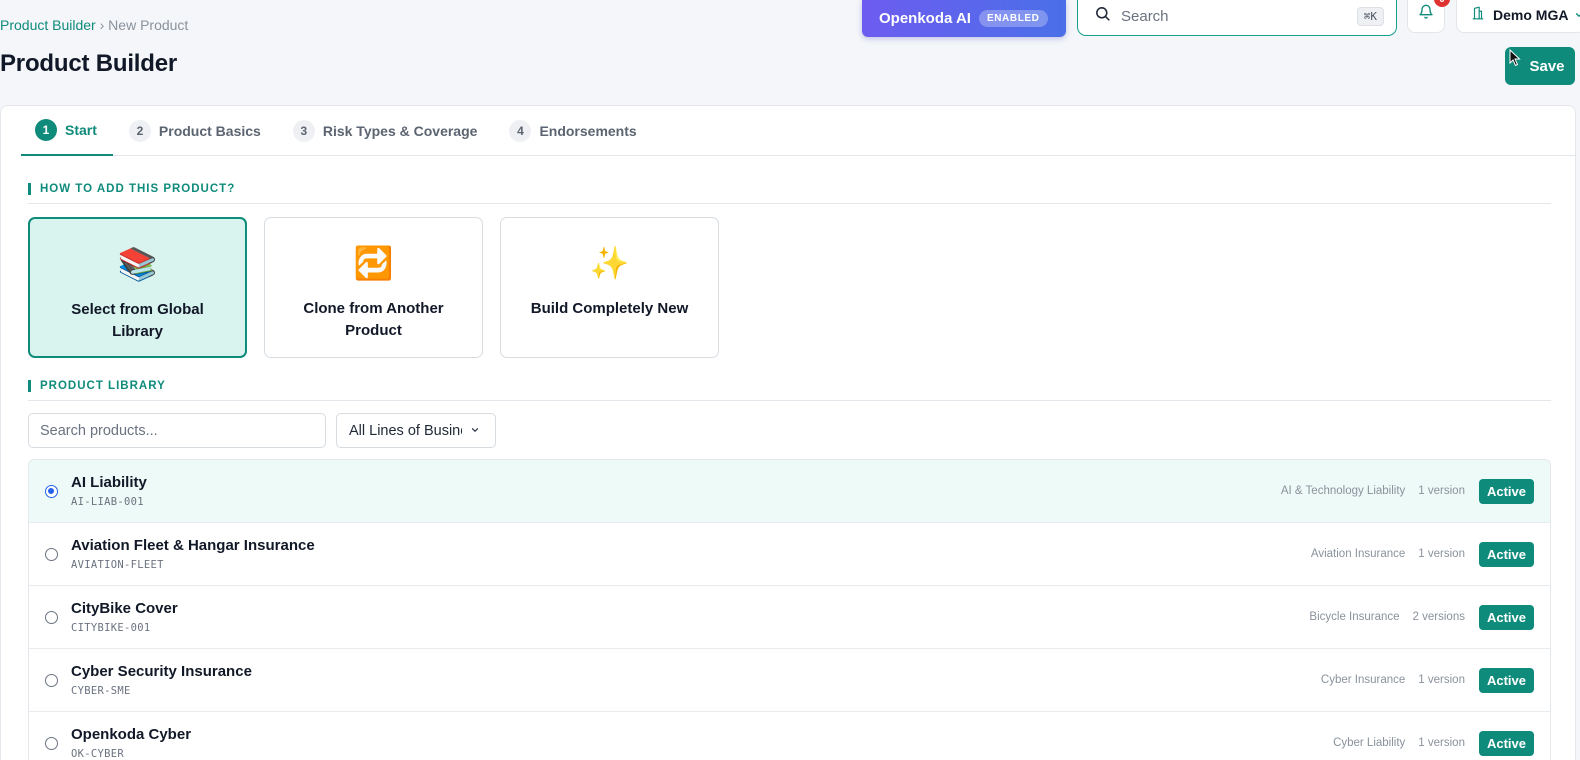  Describe the element at coordinates (400, 131) in the screenshot. I see `tab-label: Risk Types & Coverage` at that location.